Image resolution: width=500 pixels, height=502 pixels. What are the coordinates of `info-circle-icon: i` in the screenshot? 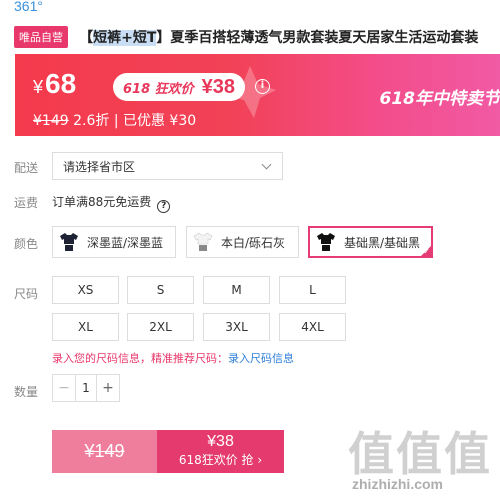 It's located at (262, 86).